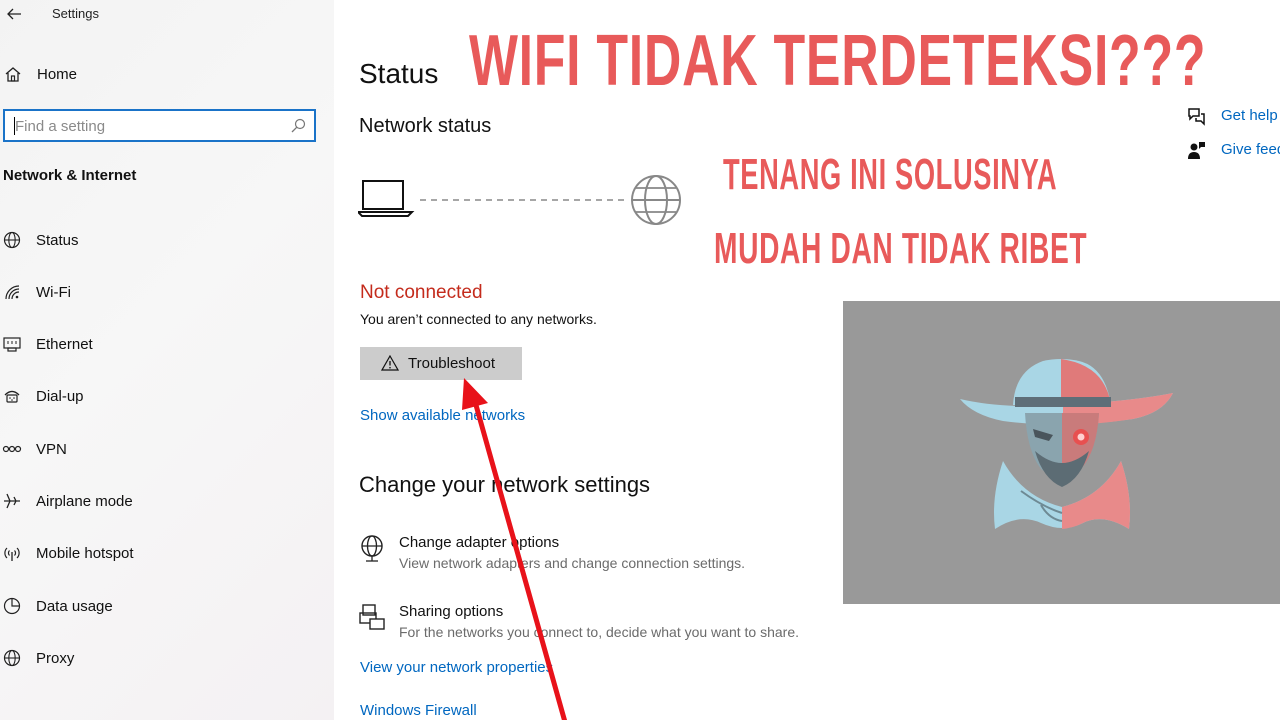 The height and width of the screenshot is (720, 1280). What do you see at coordinates (1249, 115) in the screenshot?
I see `get-help-label: Get help` at bounding box center [1249, 115].